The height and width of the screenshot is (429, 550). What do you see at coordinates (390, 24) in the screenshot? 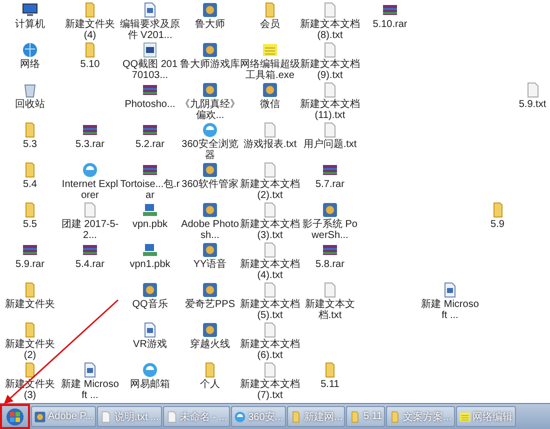
I see `file-label: 5.10.rar` at bounding box center [390, 24].